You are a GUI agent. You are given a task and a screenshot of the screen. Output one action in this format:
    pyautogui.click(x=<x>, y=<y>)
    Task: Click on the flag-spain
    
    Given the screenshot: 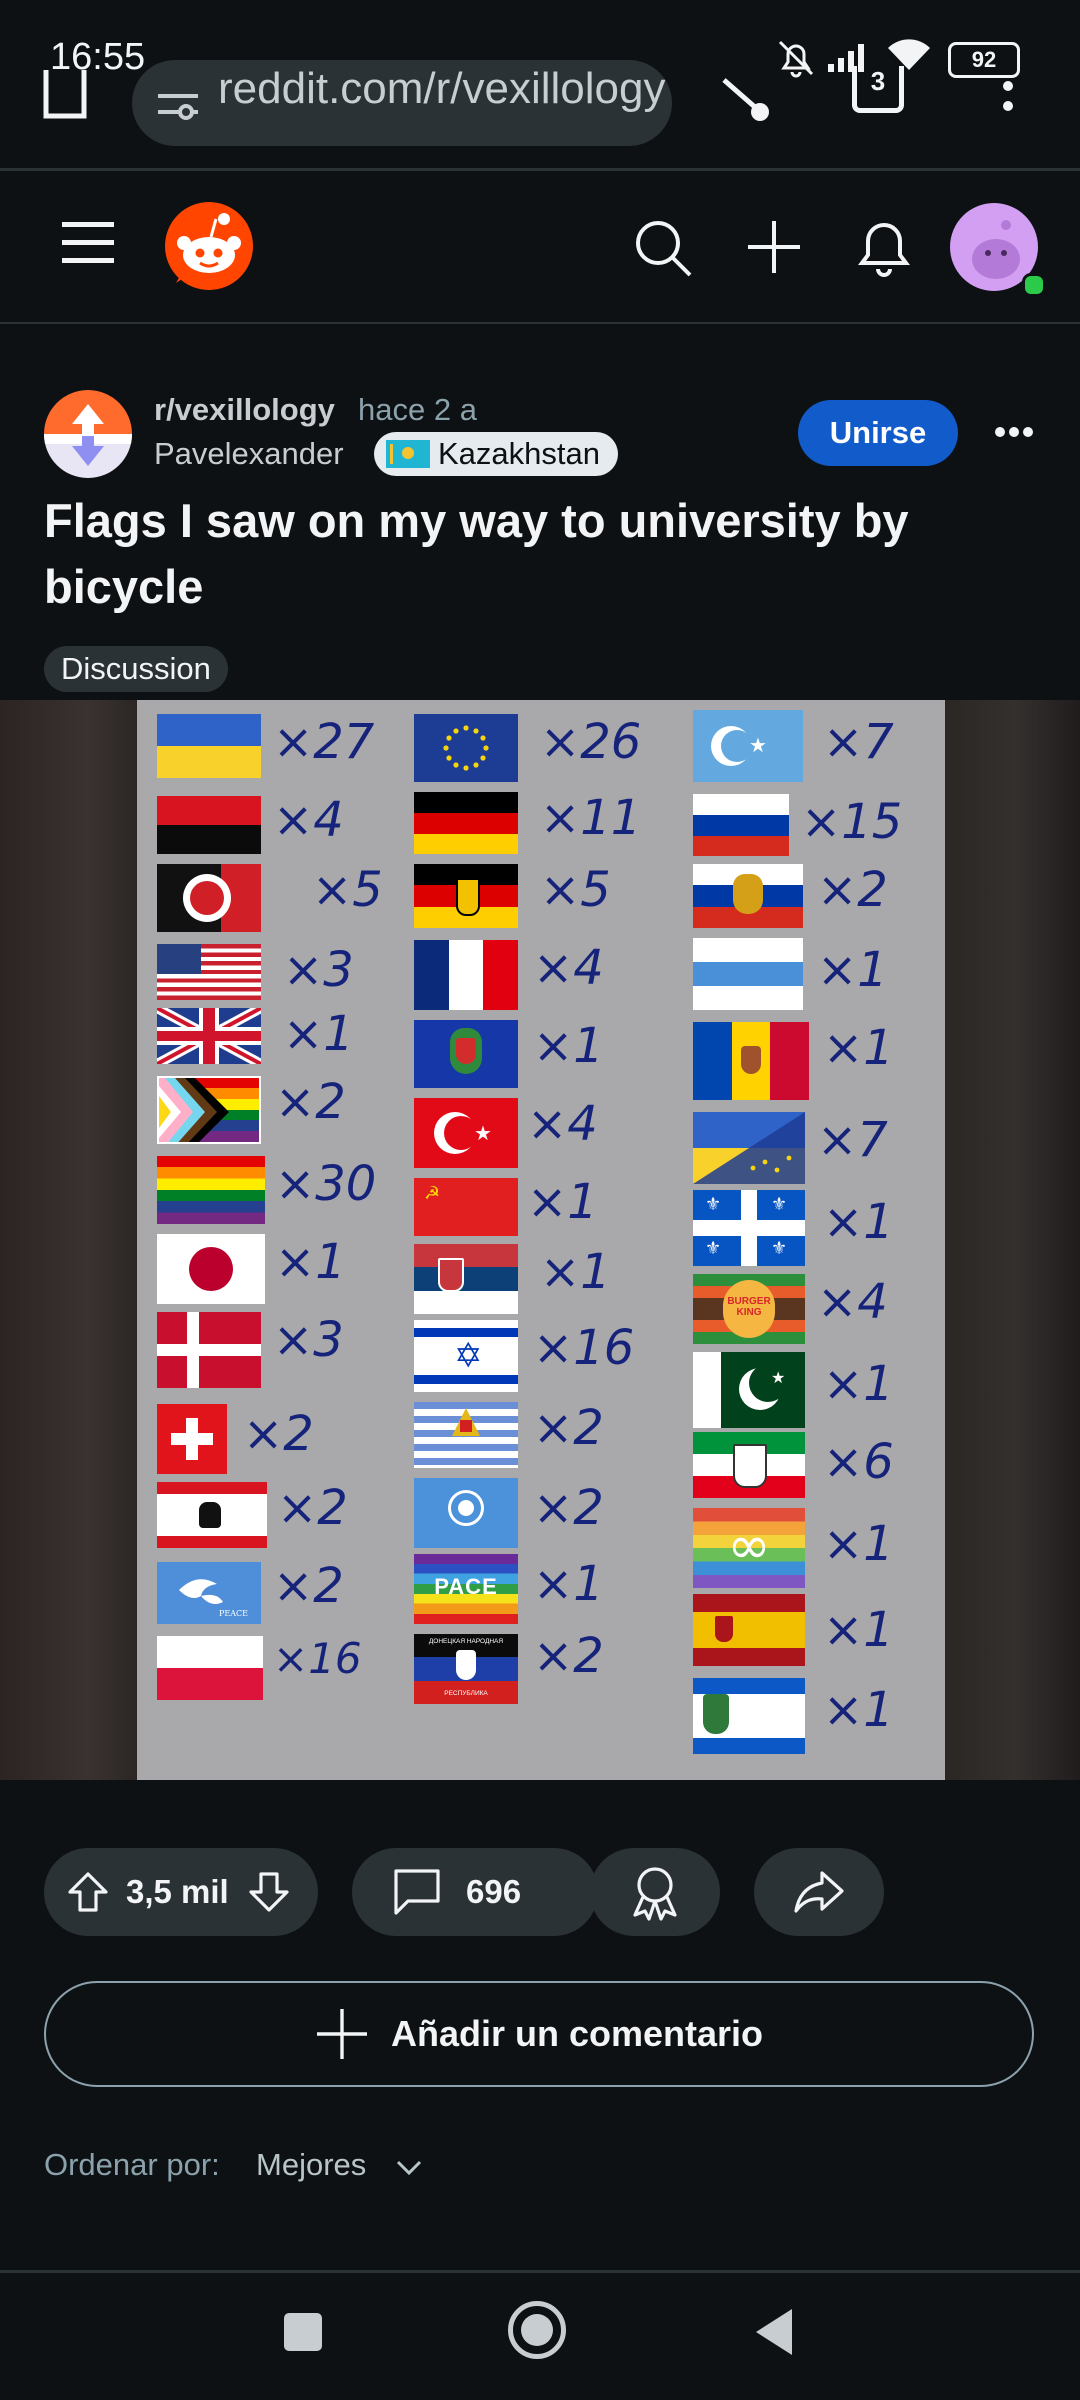 What is the action you would take?
    pyautogui.click(x=749, y=1630)
    